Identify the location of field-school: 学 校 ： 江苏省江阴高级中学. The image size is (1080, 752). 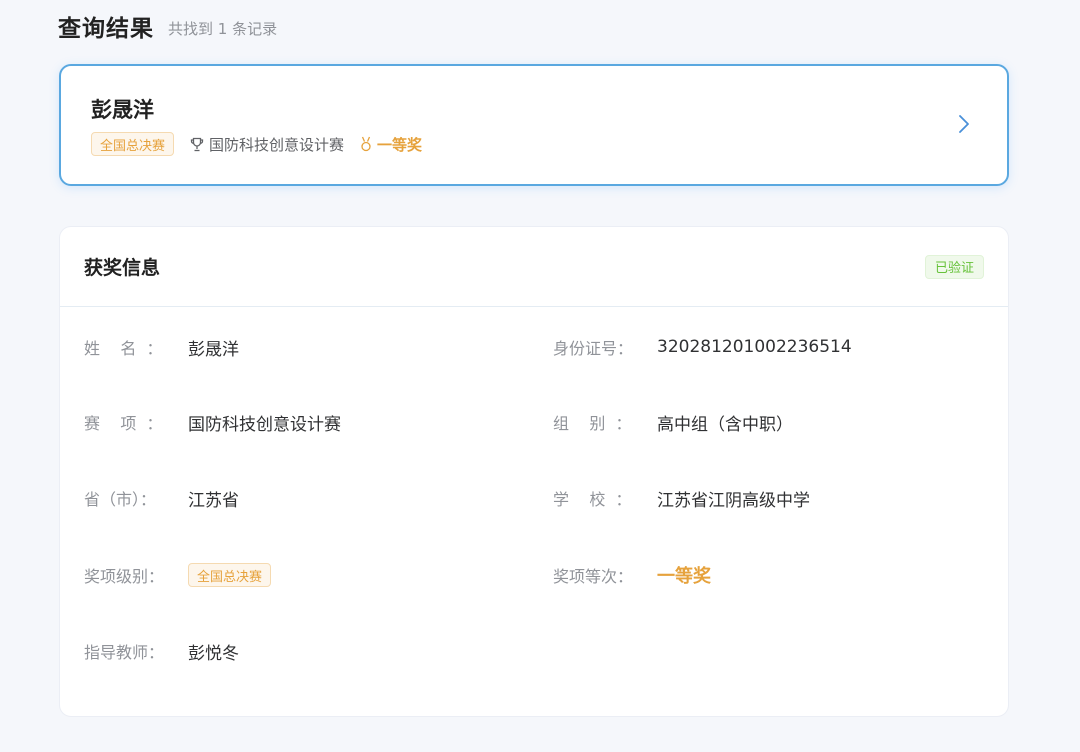
(681, 498).